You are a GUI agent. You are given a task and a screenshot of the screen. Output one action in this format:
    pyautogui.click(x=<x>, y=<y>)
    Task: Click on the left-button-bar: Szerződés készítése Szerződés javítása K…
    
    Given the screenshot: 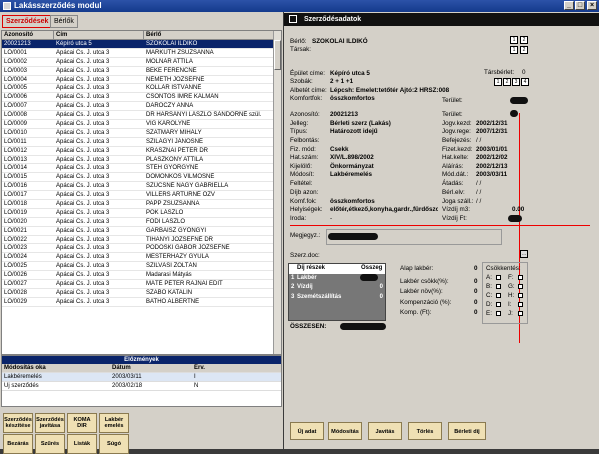 What is the action you would take?
    pyautogui.click(x=141, y=427)
    